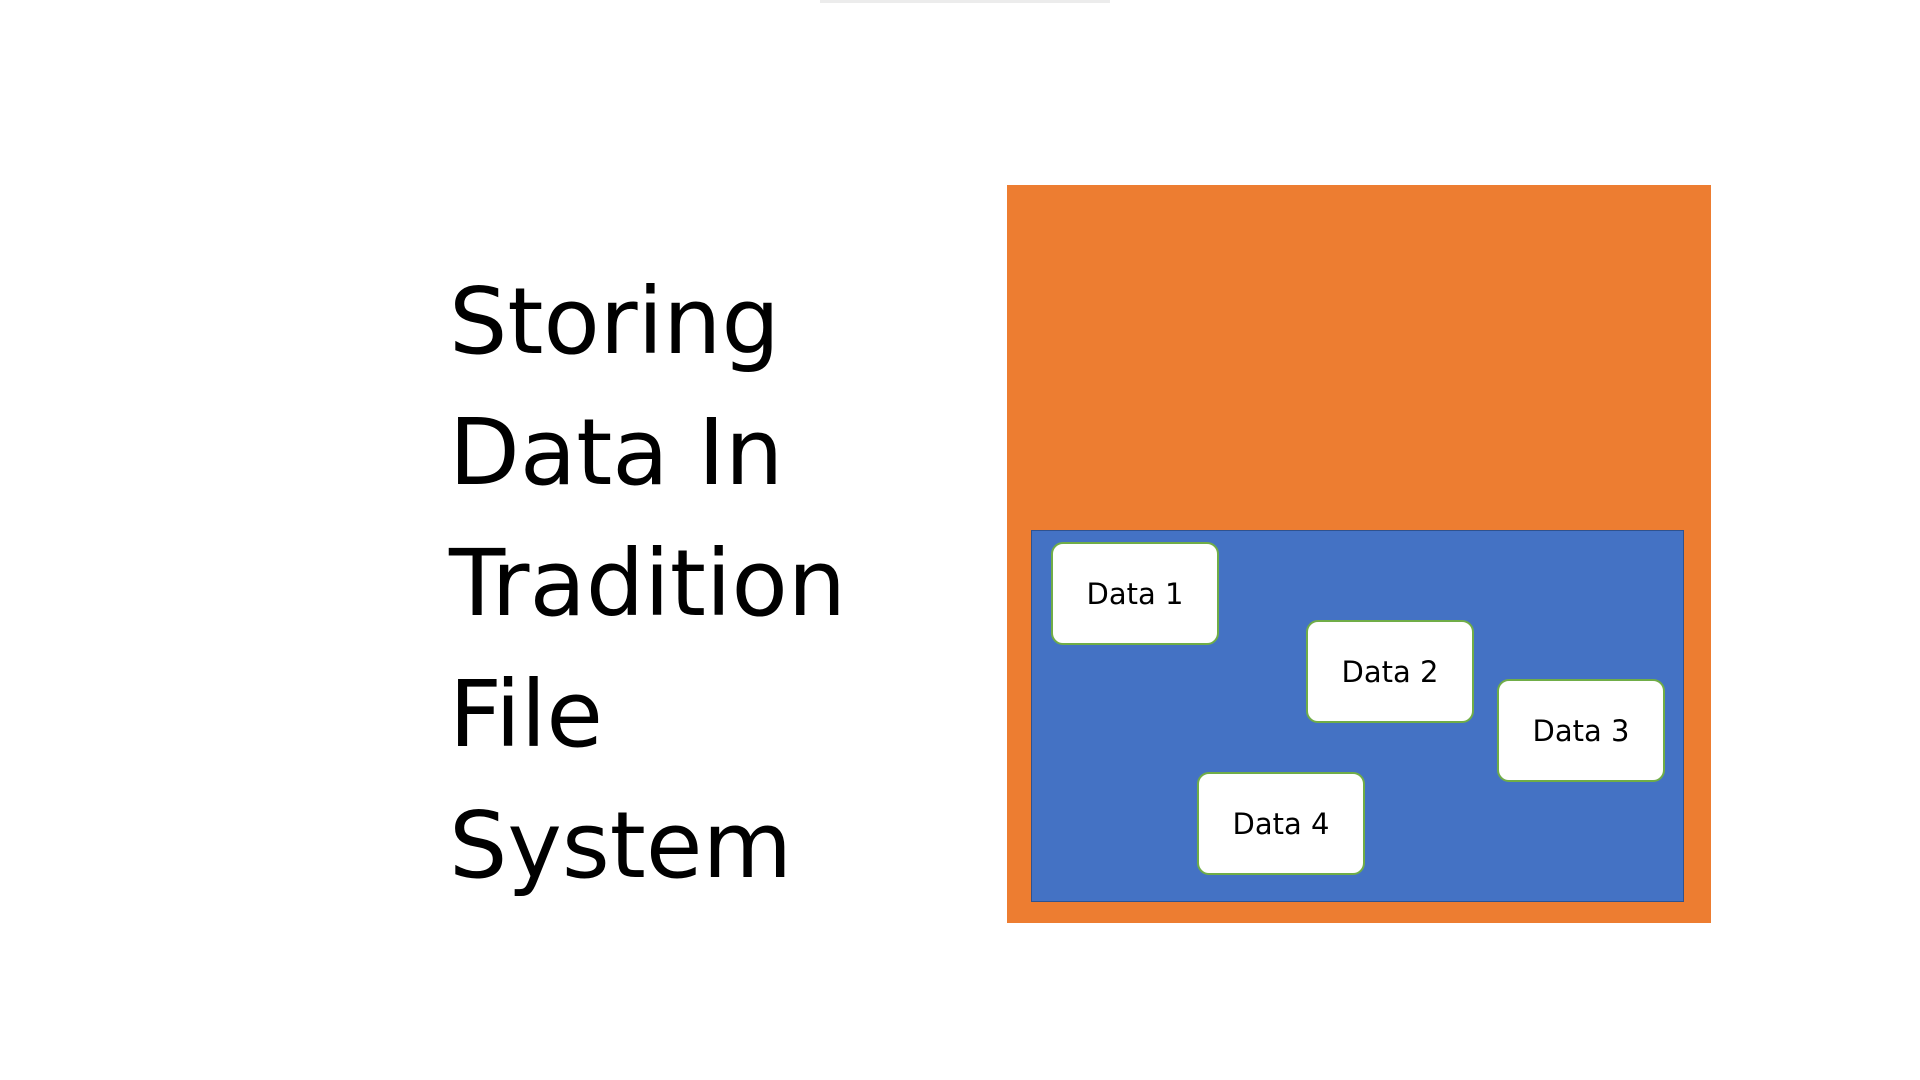  I want to click on data-card-1-label: Data 1, so click(1135, 593).